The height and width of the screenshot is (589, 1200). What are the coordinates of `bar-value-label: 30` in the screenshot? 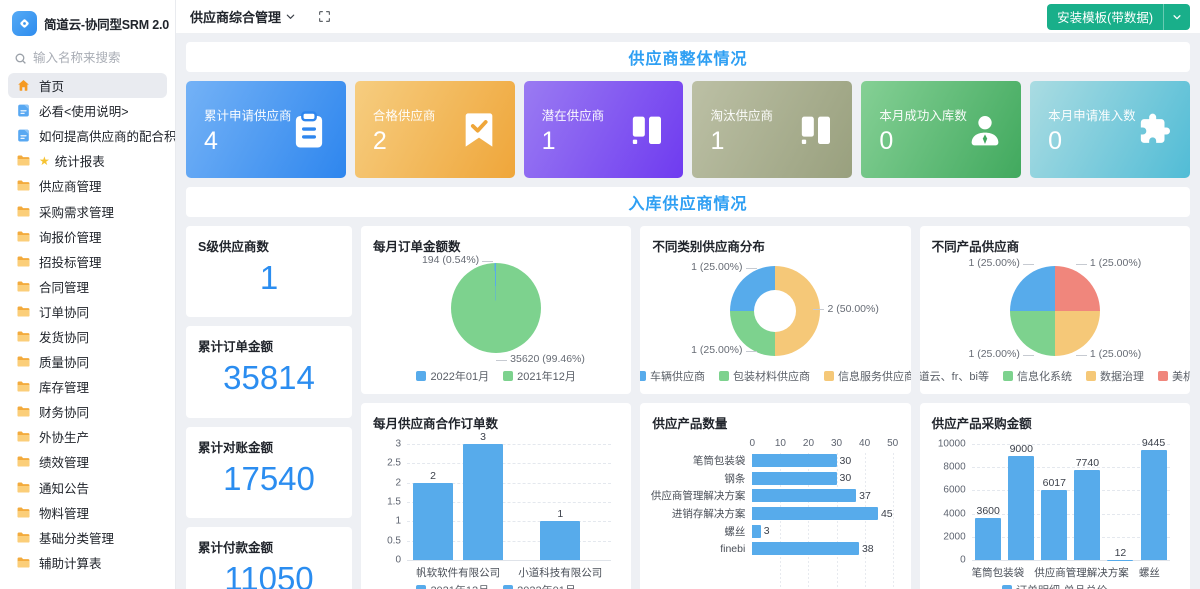 It's located at (845, 460).